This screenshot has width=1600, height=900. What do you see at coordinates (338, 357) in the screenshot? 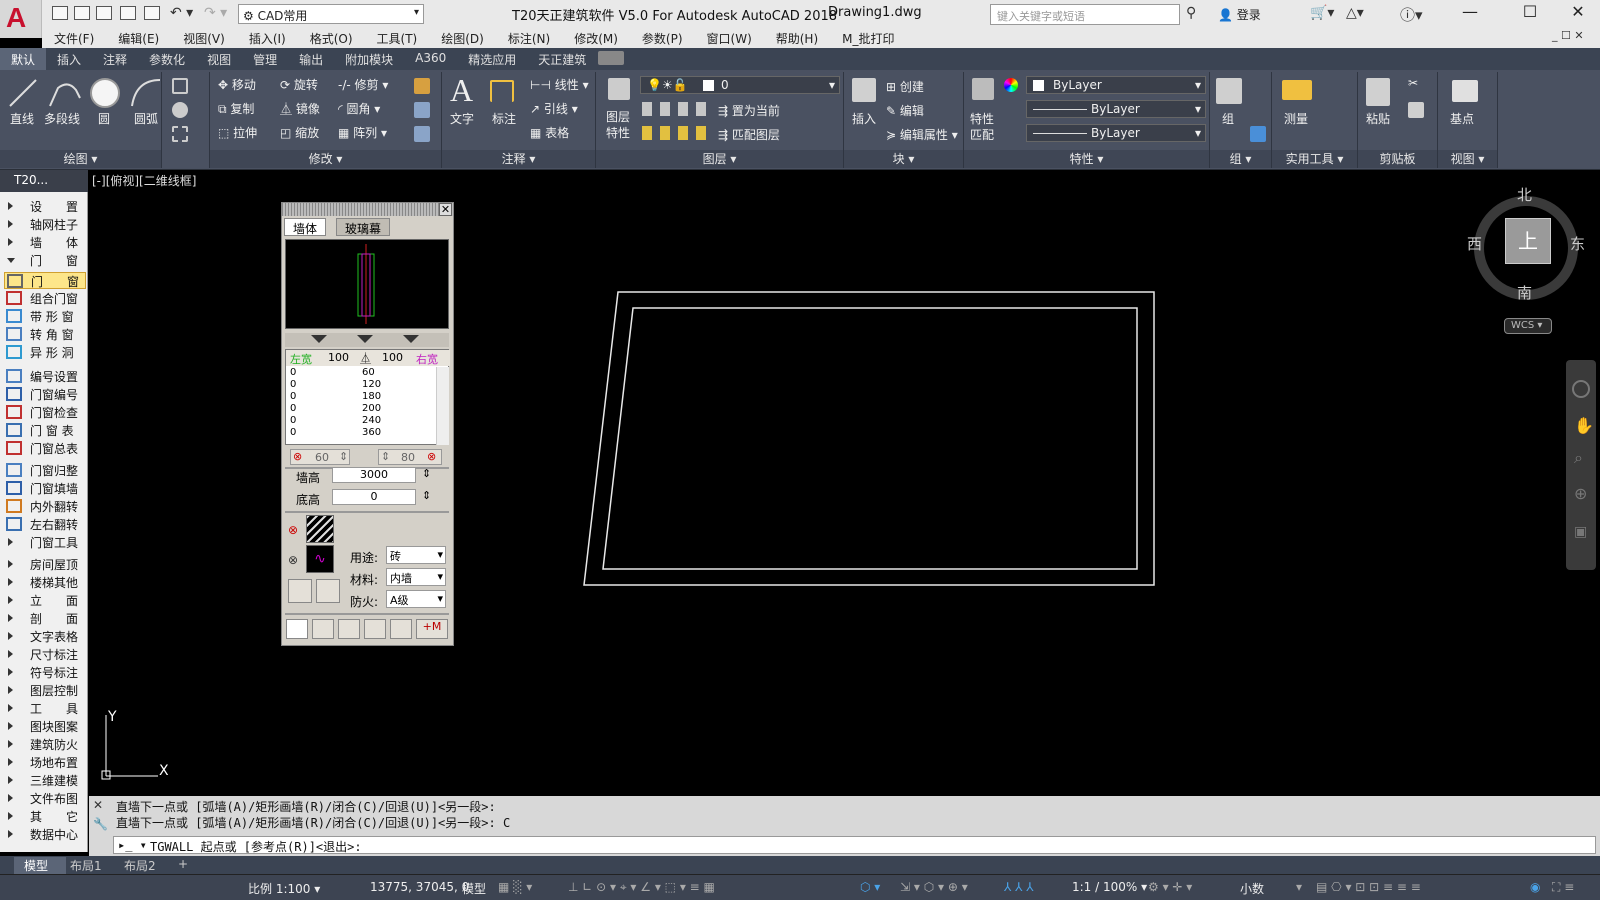
I see `left-width-value: 100` at bounding box center [338, 357].